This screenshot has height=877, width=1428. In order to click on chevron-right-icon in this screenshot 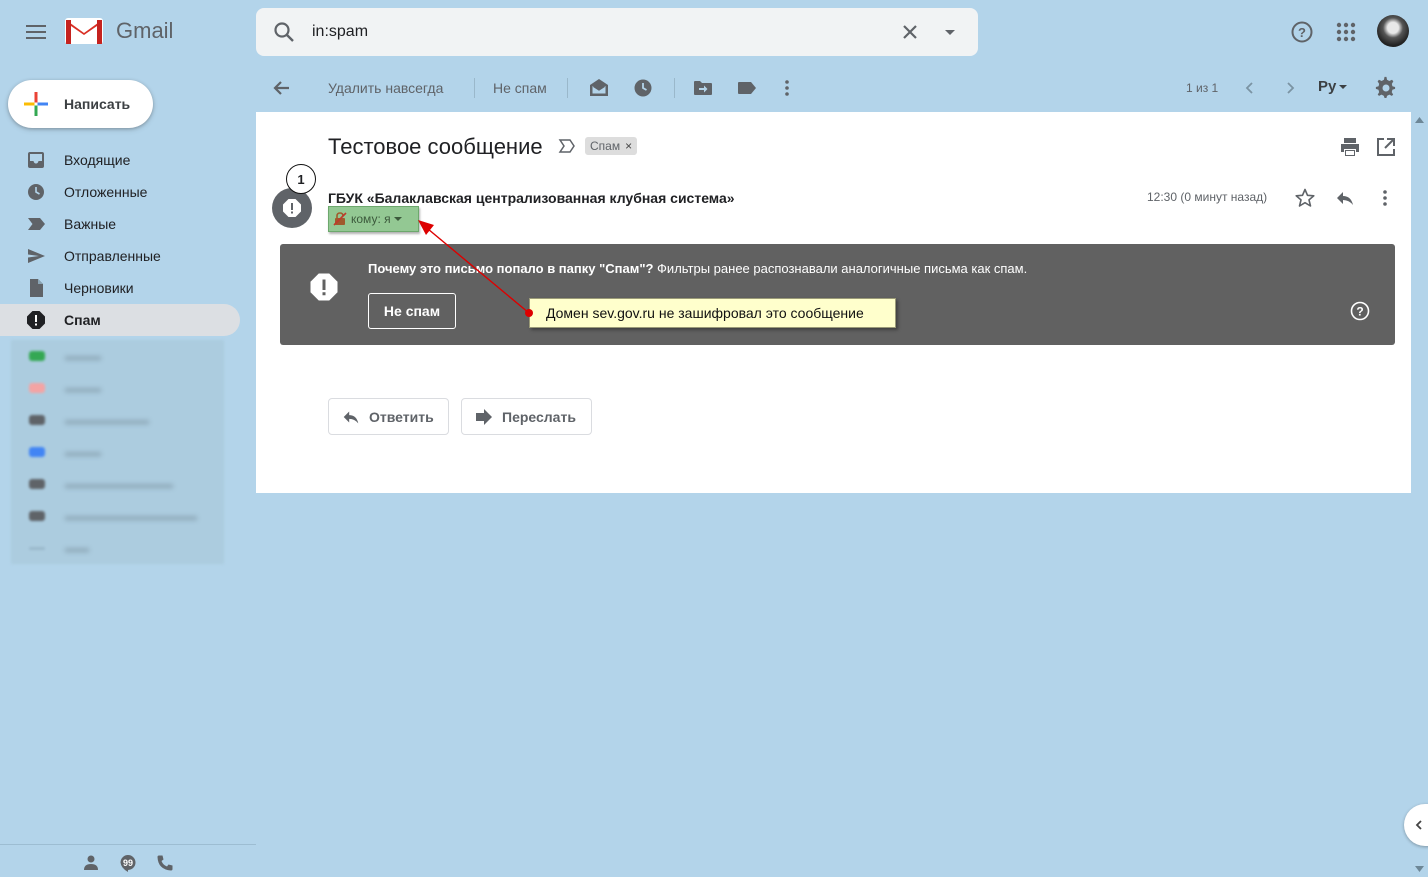, I will do `click(1290, 88)`.